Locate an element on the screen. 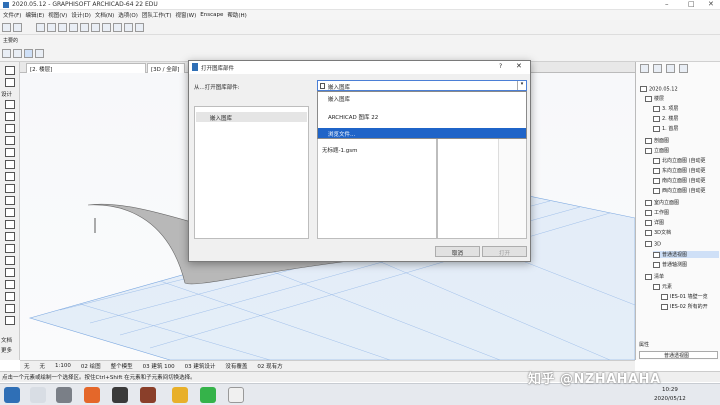  status-pen-set: 03 建筑 100 is located at coordinates (159, 366).